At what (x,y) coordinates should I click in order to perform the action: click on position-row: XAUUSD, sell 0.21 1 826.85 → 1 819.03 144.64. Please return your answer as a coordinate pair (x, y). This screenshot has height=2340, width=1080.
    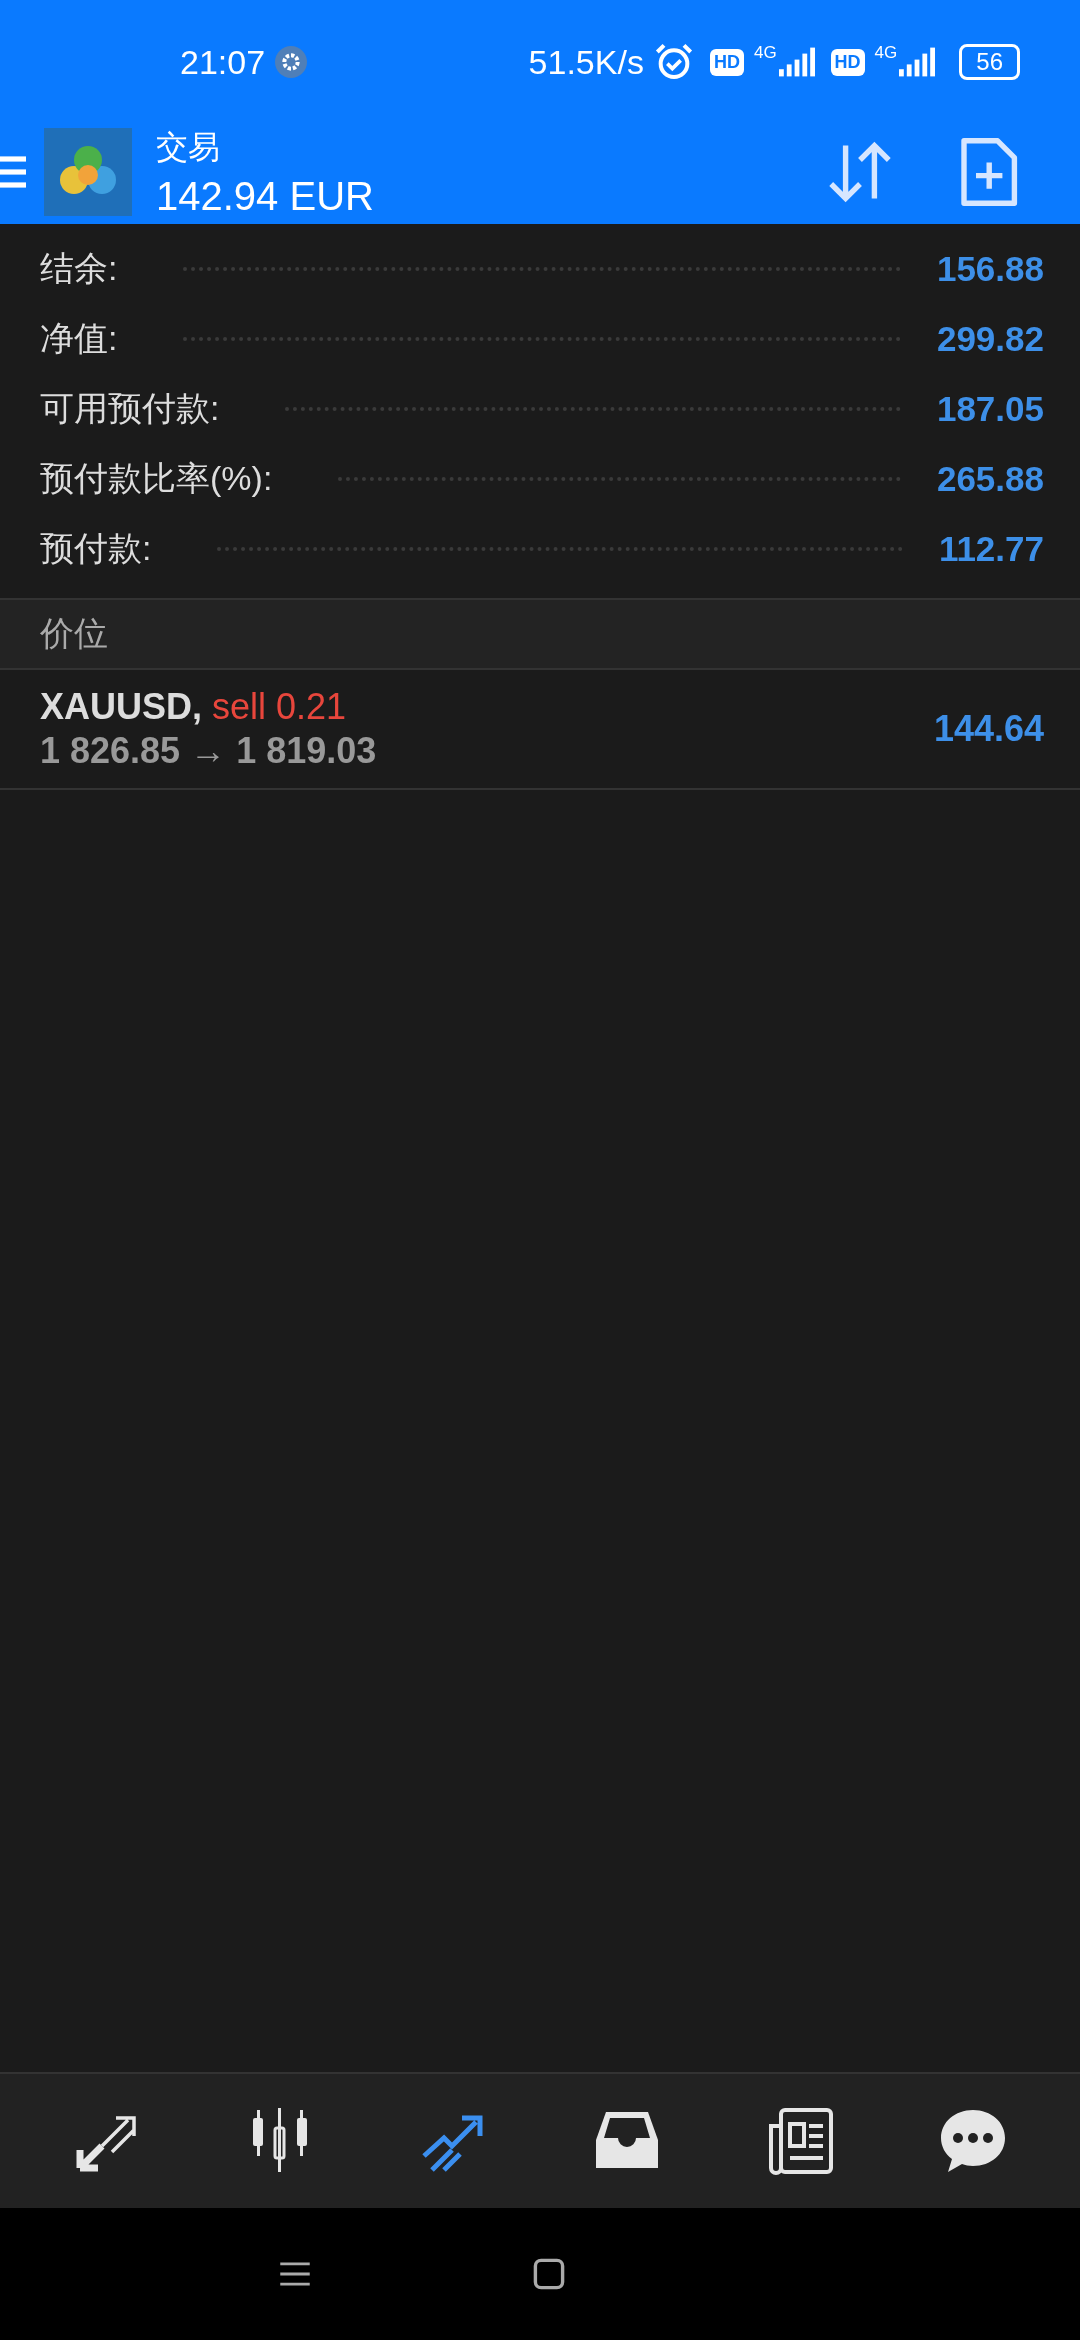
    Looking at the image, I should click on (540, 730).